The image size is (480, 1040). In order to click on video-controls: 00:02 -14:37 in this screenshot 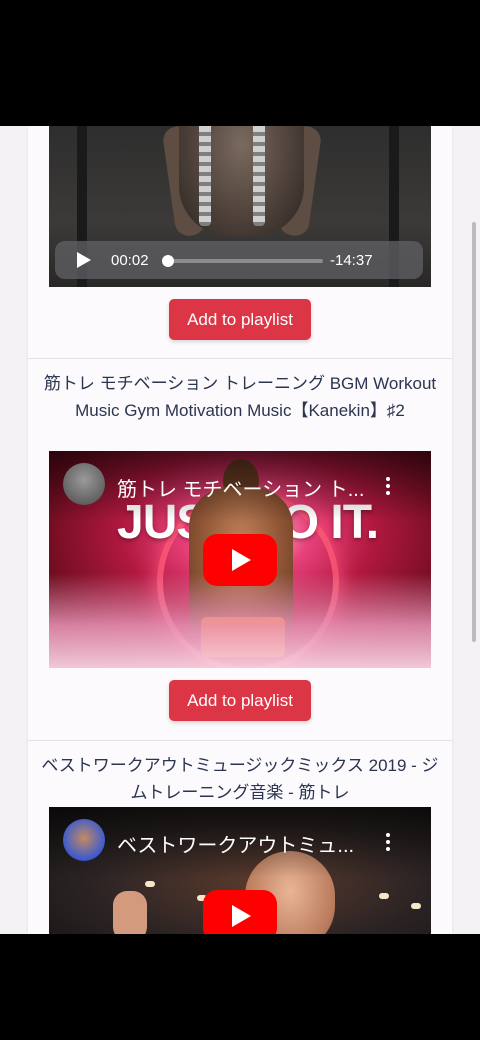, I will do `click(239, 260)`.